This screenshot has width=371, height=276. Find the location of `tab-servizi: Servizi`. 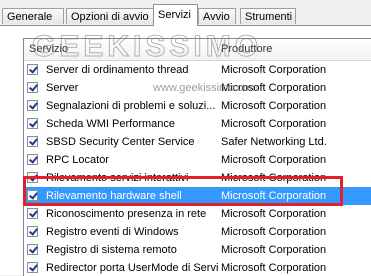

tab-servizi: Servizi is located at coordinates (175, 15).